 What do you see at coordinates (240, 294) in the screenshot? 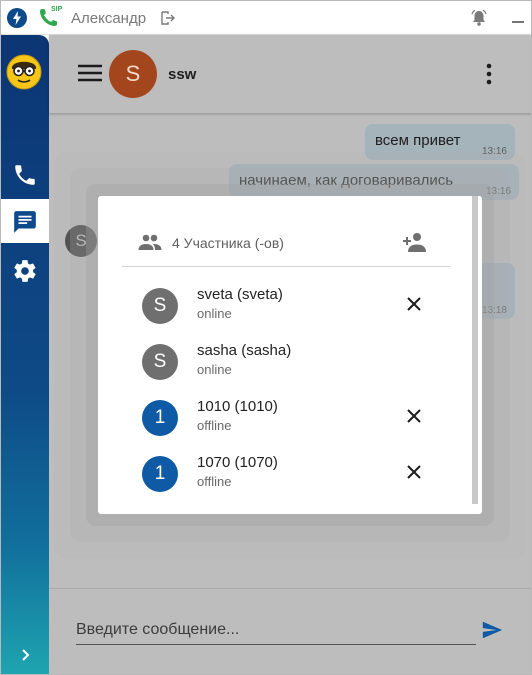
I see `participant-name: sveta (sveta)` at bounding box center [240, 294].